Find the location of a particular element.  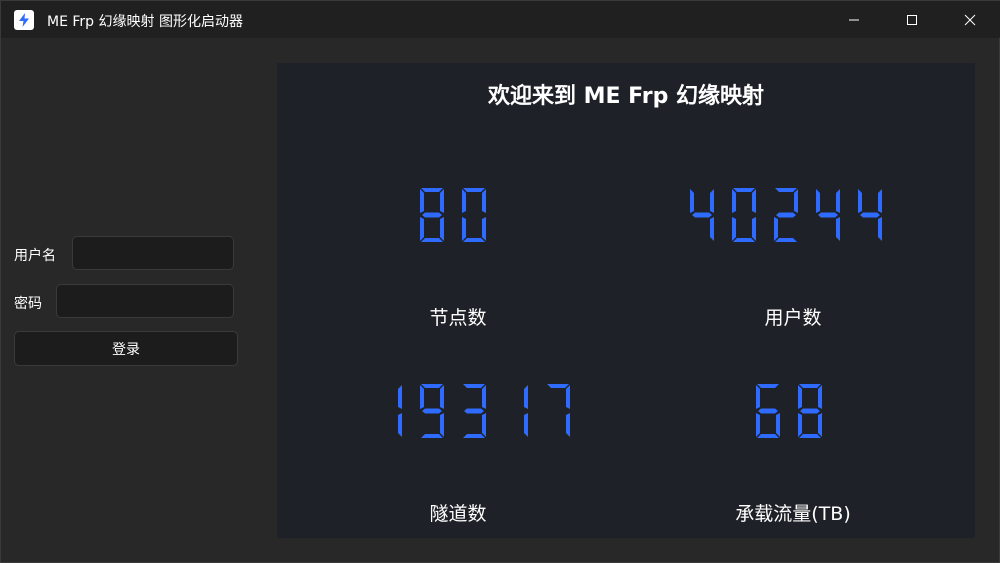

stat-traffic-display is located at coordinates (789, 411).